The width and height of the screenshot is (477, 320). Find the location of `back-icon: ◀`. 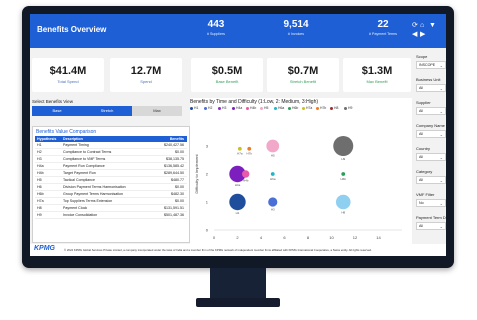

back-icon: ◀ is located at coordinates (414, 34).